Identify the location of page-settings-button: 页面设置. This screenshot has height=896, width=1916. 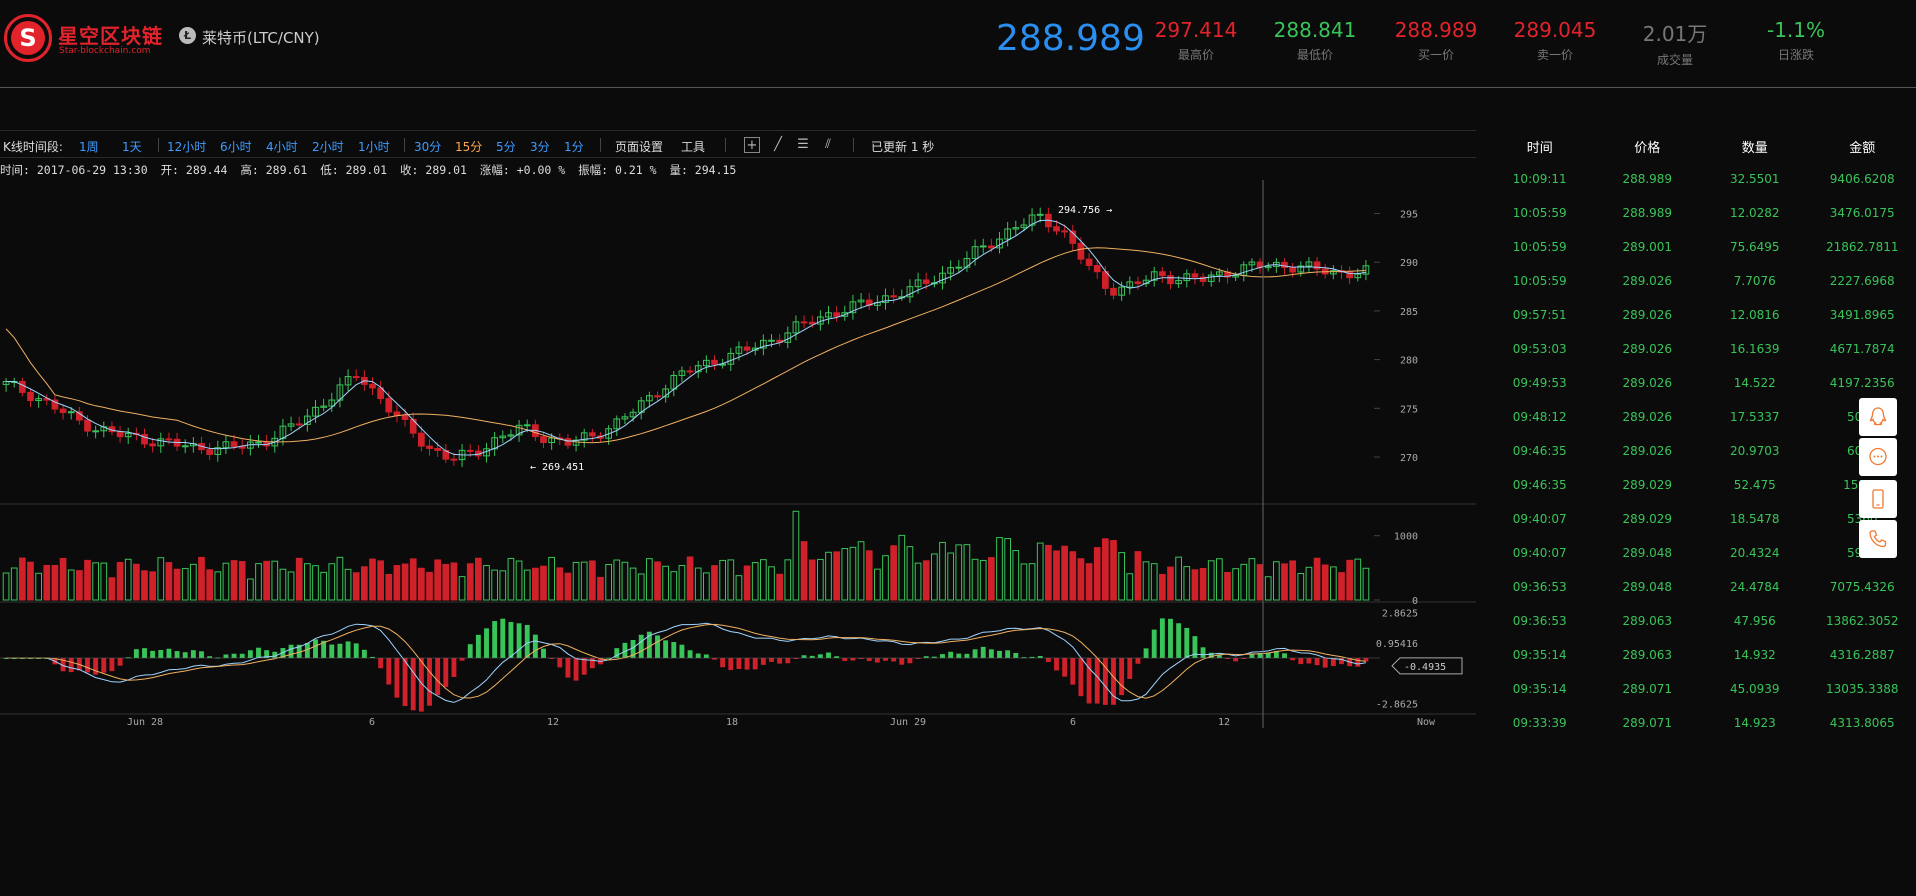
(639, 146).